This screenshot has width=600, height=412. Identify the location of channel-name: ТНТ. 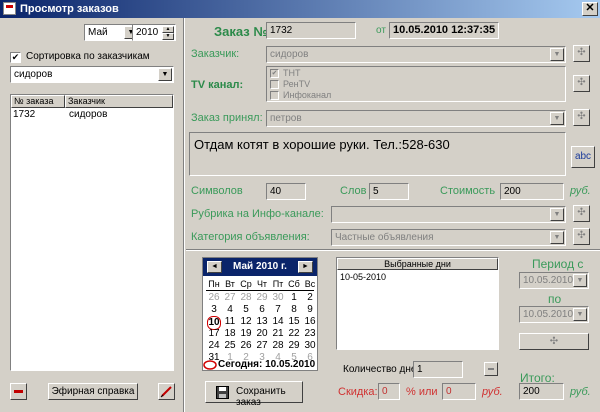
(292, 73).